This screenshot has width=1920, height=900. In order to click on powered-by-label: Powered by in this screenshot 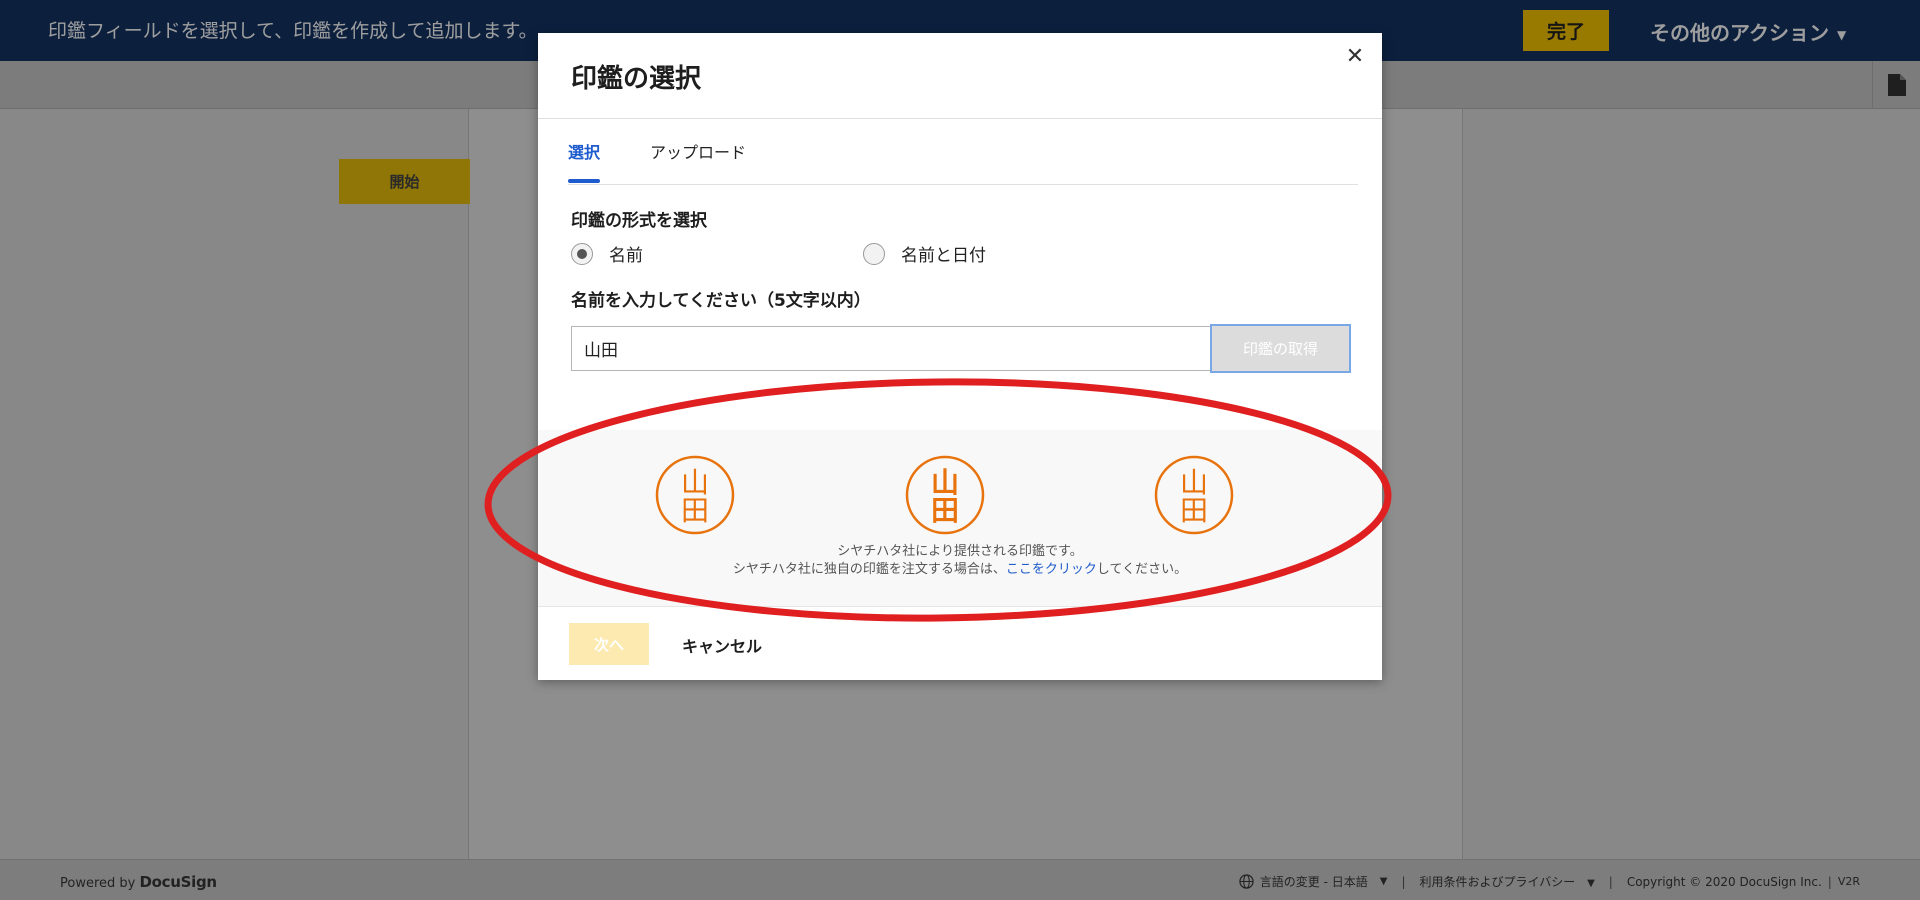, I will do `click(98, 883)`.